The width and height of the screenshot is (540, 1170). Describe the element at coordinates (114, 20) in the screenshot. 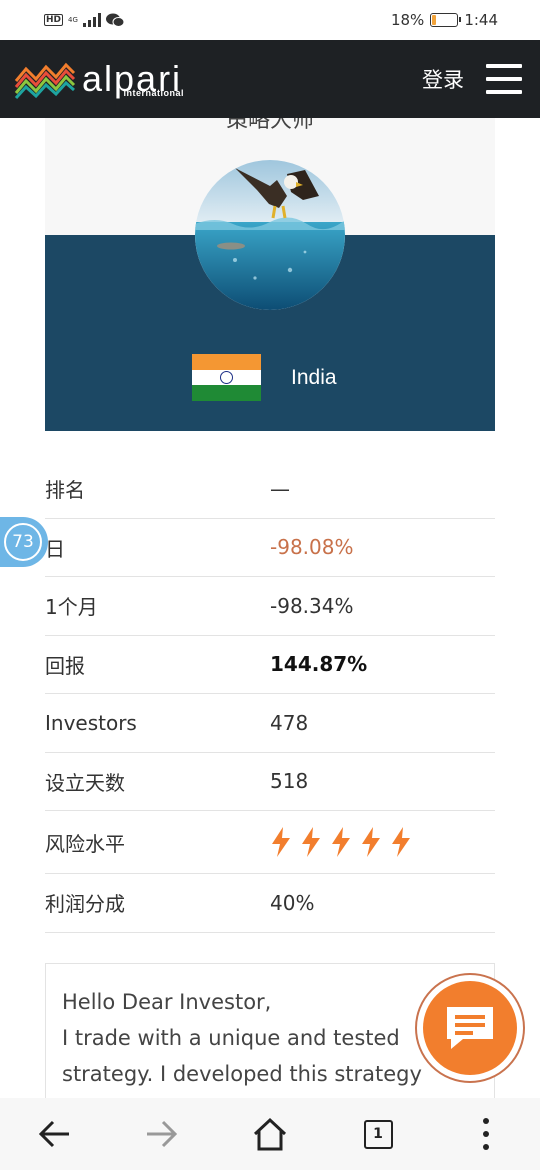

I see `wechat-icon` at that location.